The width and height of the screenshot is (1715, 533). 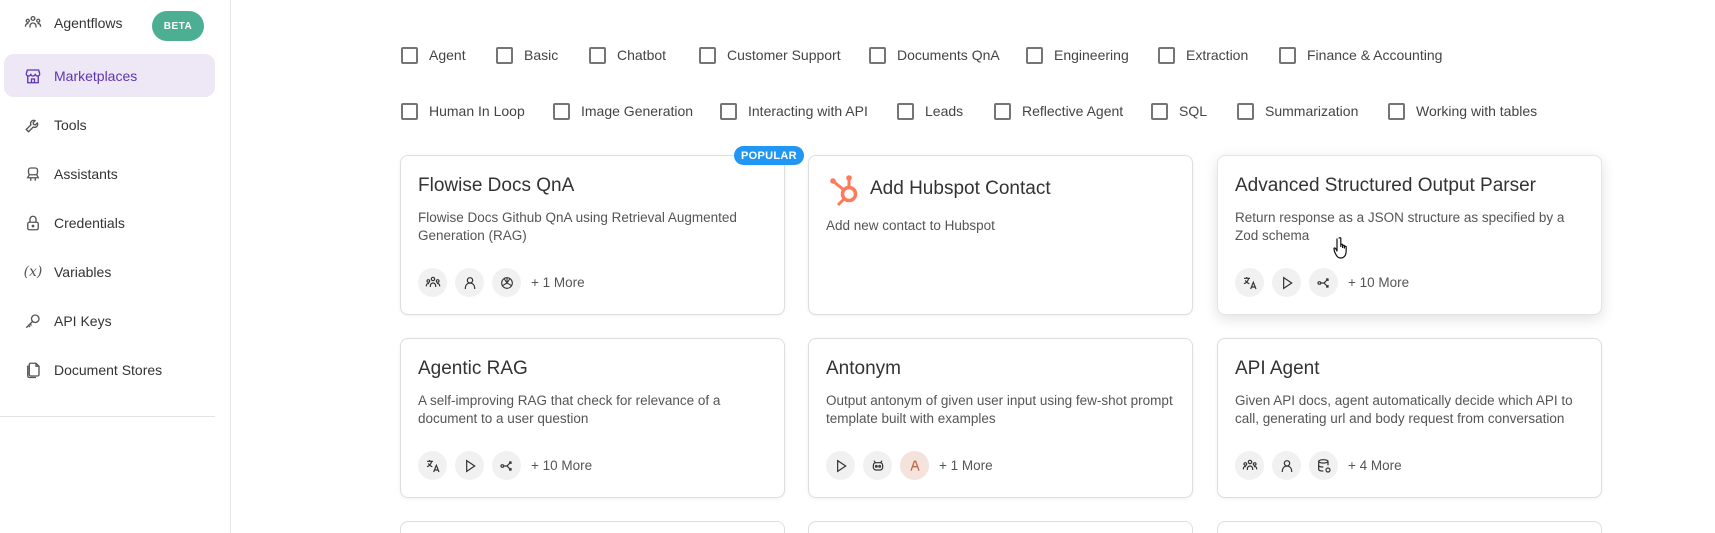 What do you see at coordinates (88, 22) in the screenshot?
I see `sidebar-item-label: Agentflows` at bounding box center [88, 22].